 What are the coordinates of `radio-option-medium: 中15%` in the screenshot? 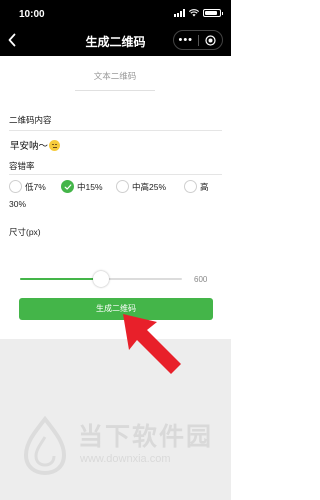 It's located at (82, 186).